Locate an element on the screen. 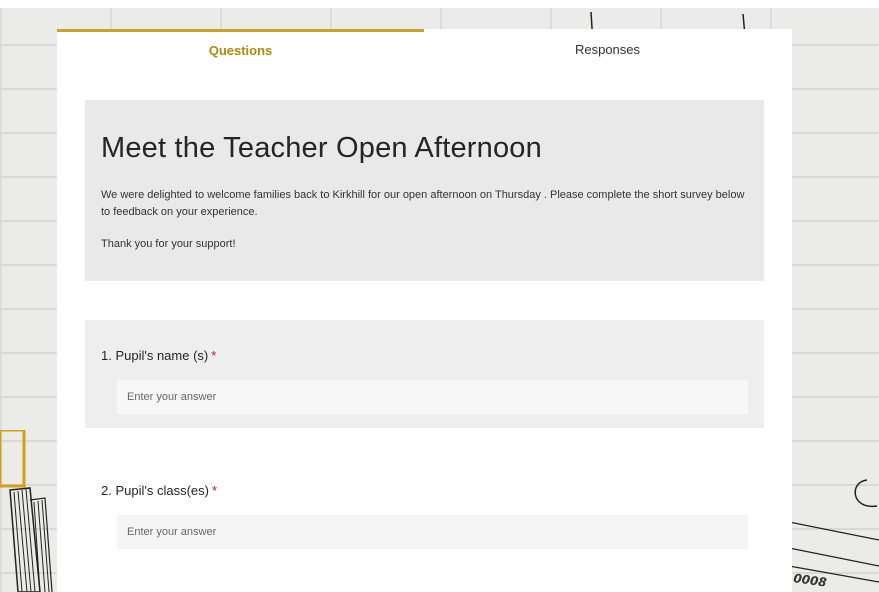 The image size is (879, 592). tab-questions-label: Questions is located at coordinates (240, 50).